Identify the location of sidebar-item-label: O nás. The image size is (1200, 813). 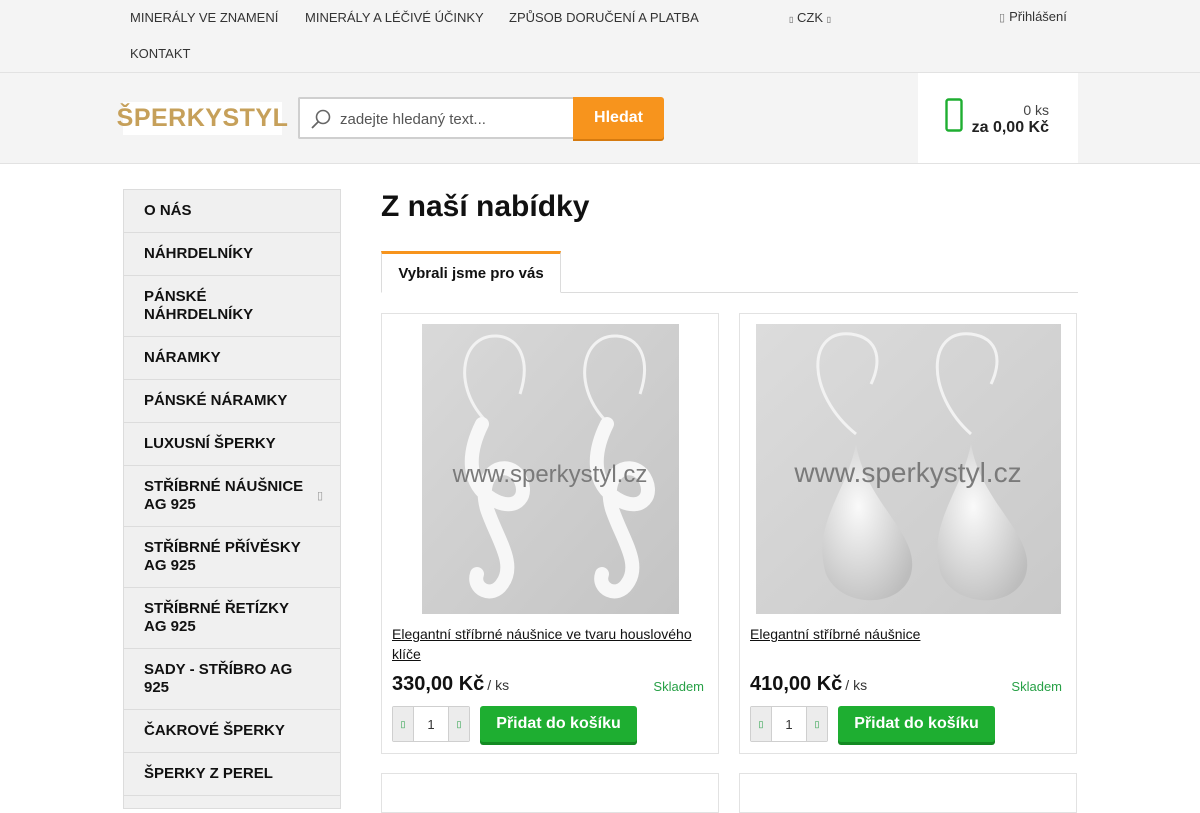
(168, 210).